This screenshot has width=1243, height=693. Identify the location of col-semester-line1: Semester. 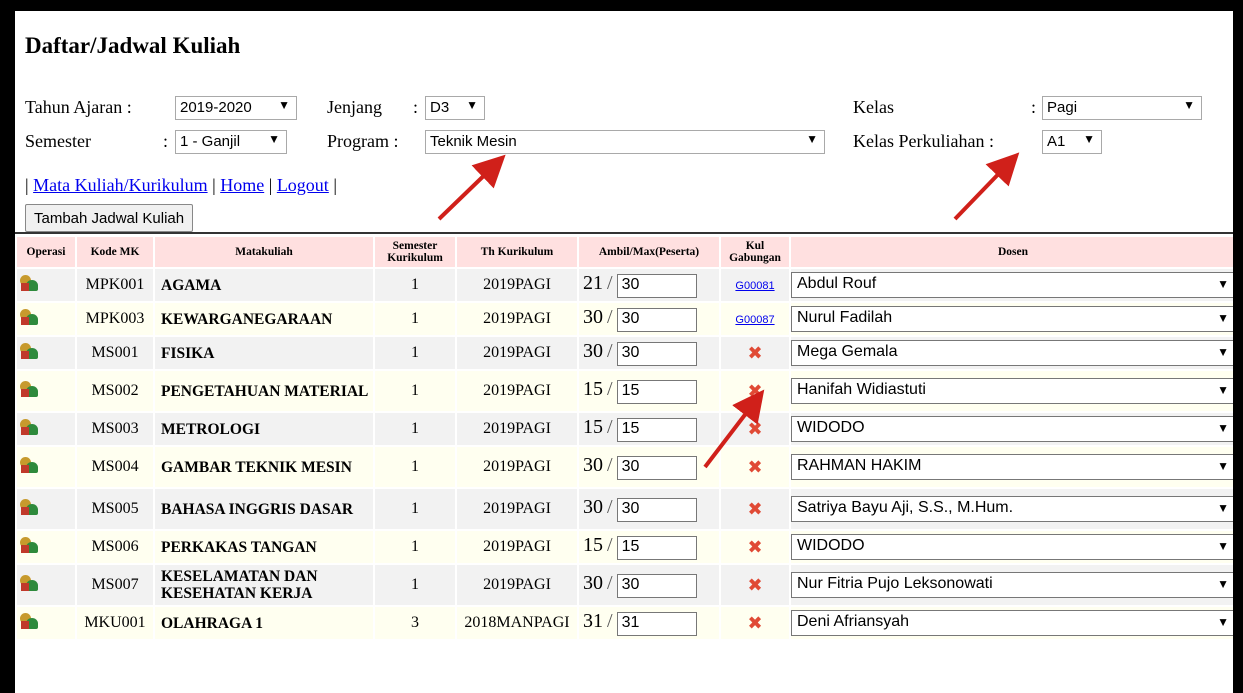
(415, 246).